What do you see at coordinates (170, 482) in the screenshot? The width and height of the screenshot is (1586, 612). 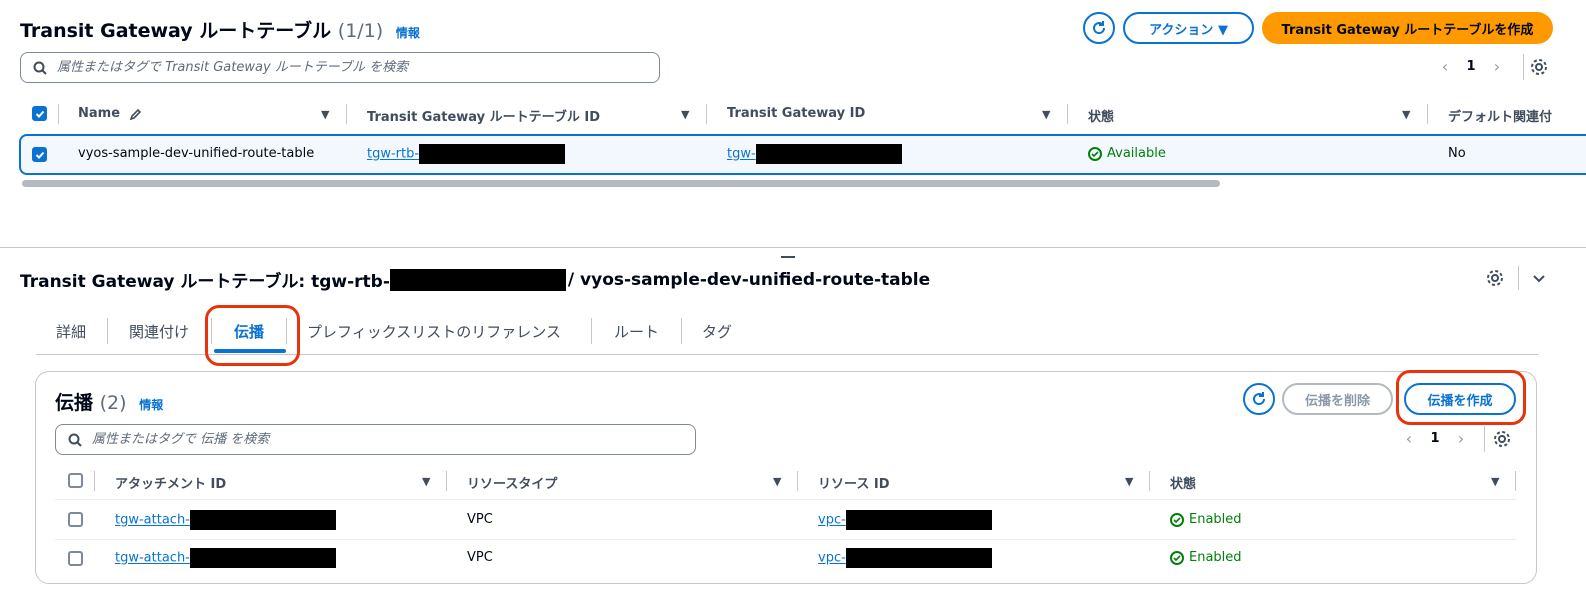 I see `column-header-attachment-id: アタッチメント ID` at bounding box center [170, 482].